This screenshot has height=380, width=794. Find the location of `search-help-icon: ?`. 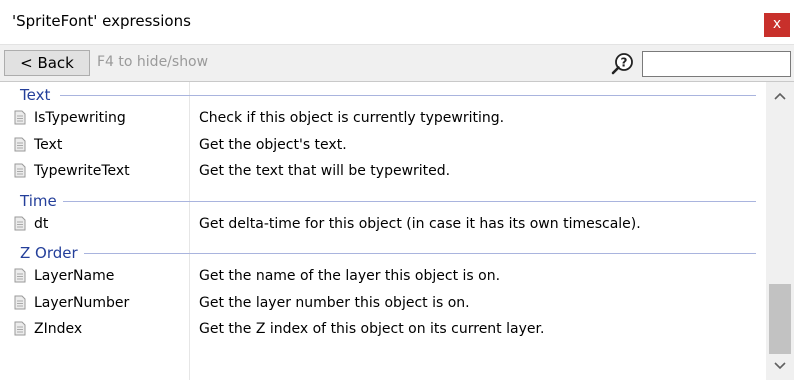

search-help-icon: ? is located at coordinates (623, 64).